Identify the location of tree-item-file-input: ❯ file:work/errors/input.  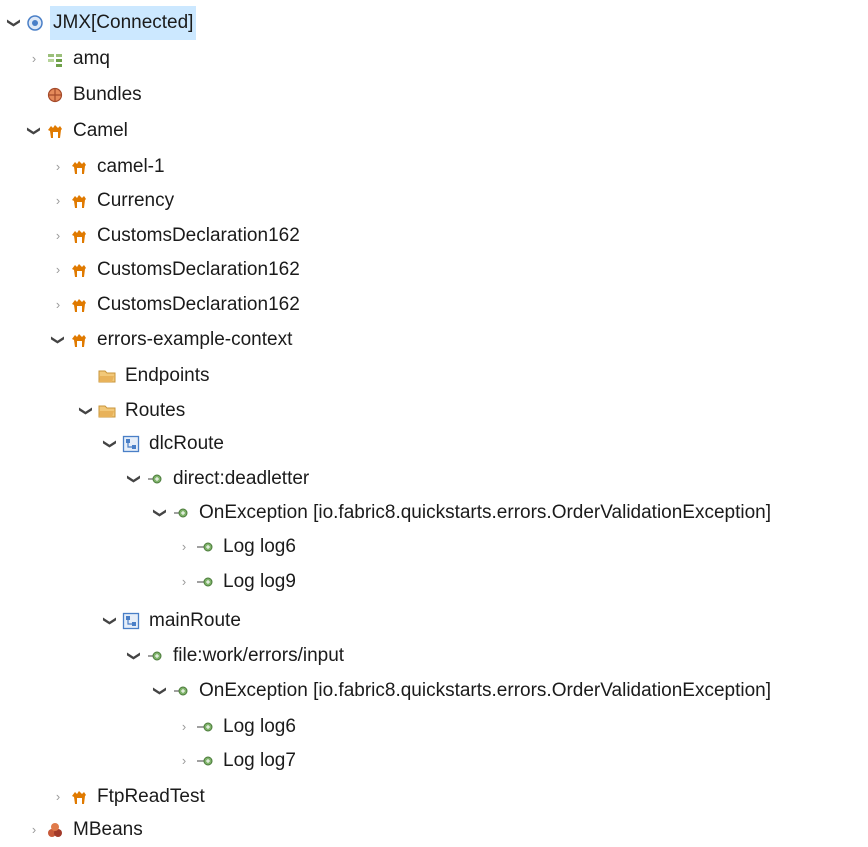
(236, 656).